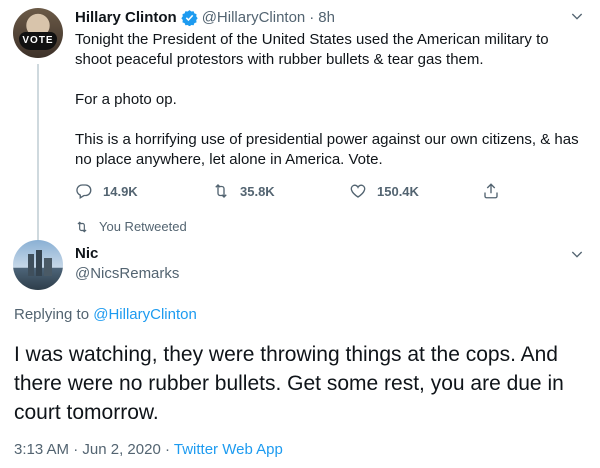 Image resolution: width=600 pixels, height=468 pixels. What do you see at coordinates (254, 17) in the screenshot?
I see `author-handle: @HillaryClinton` at bounding box center [254, 17].